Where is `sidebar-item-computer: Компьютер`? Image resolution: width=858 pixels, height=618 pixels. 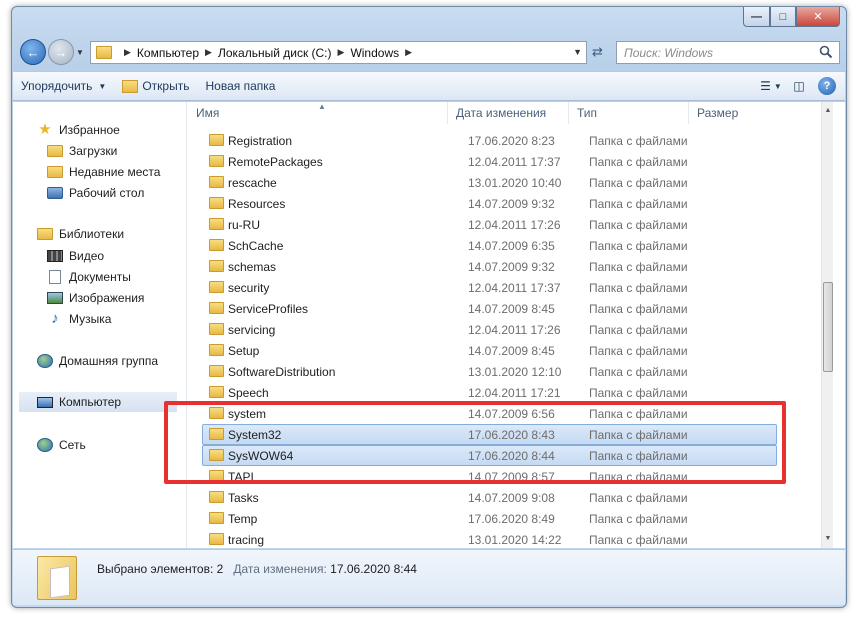 sidebar-item-computer: Компьютер is located at coordinates (98, 402).